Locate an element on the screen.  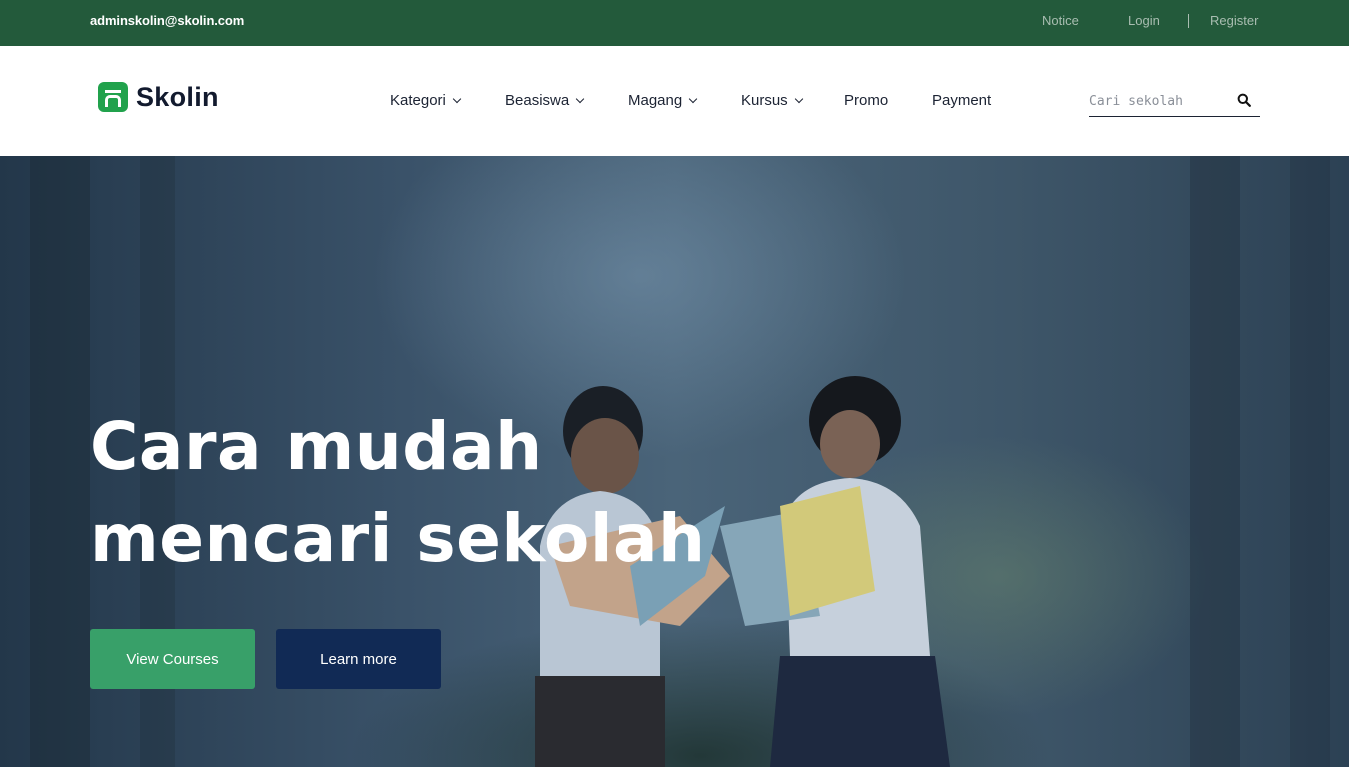
learn-more-button: Learn more is located at coordinates (358, 659).